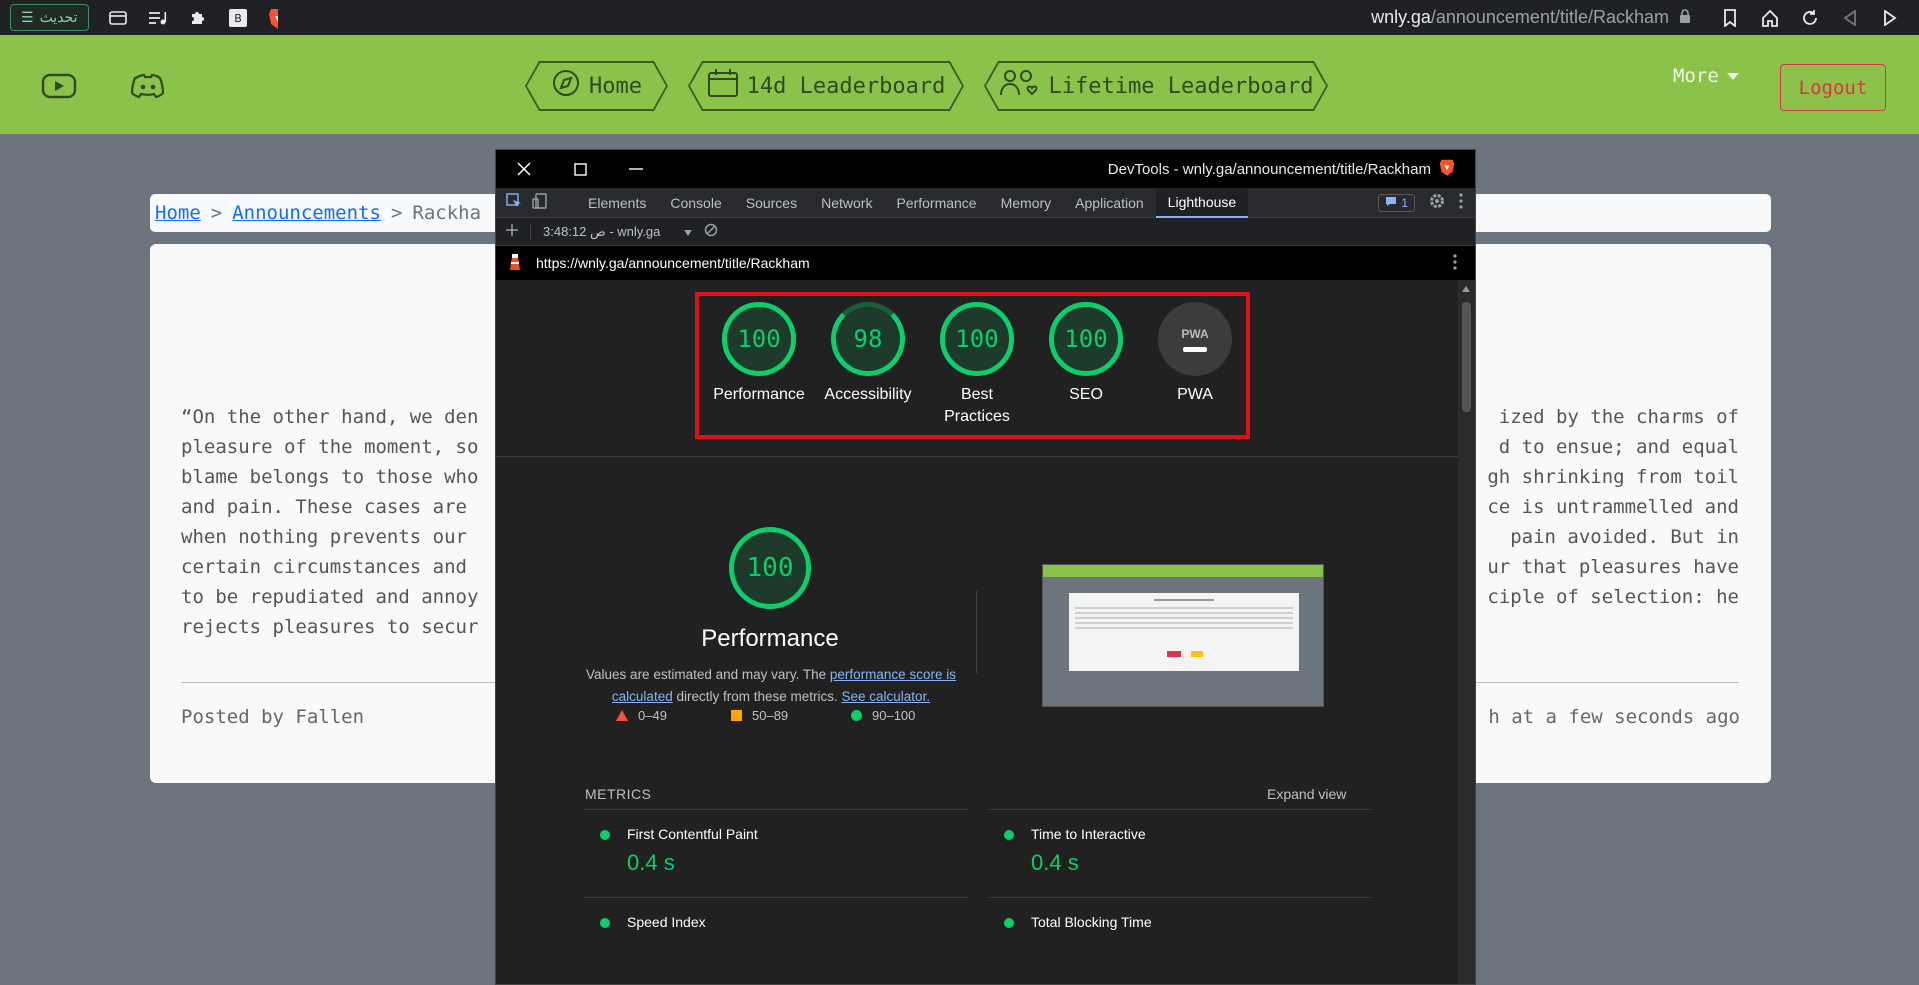 This screenshot has width=1919, height=985. Describe the element at coordinates (540, 202) in the screenshot. I see `device-toolbar-icon` at that location.